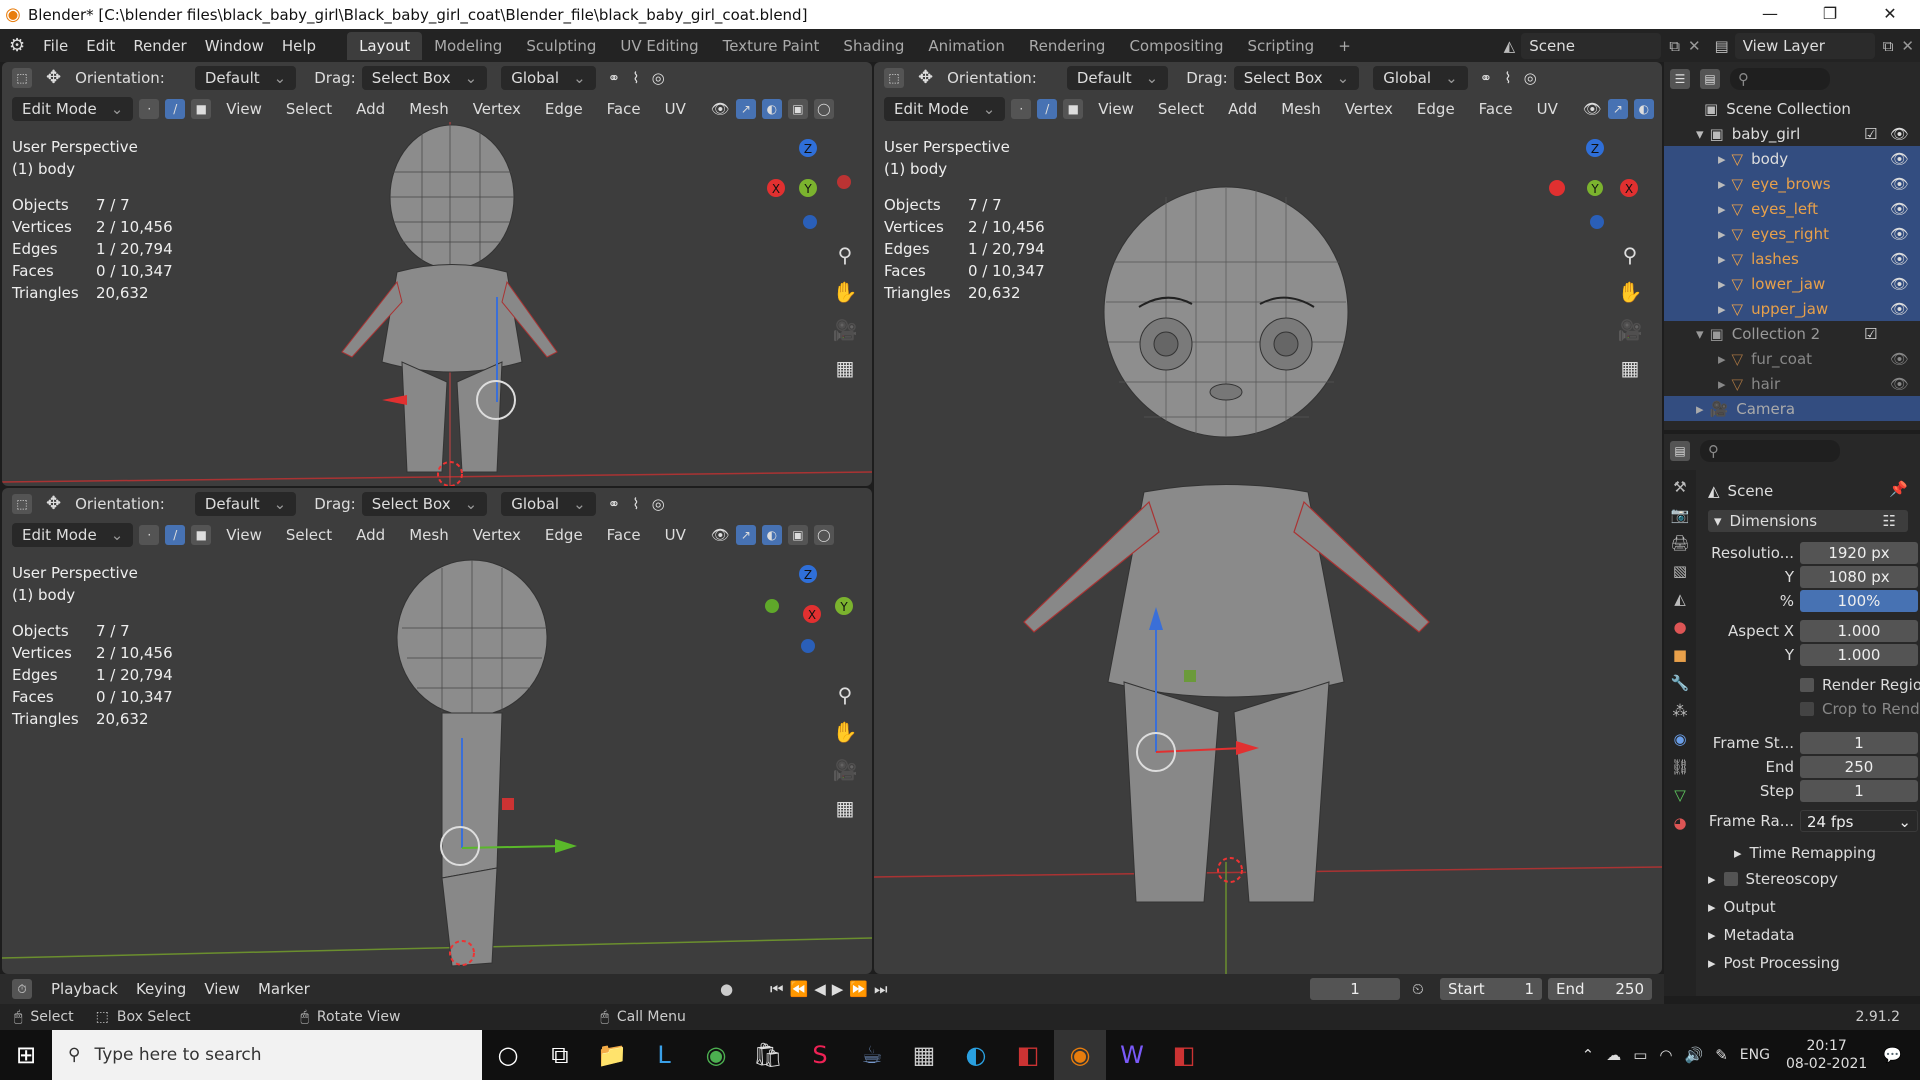 This screenshot has width=1920, height=1080. Describe the element at coordinates (1080, 1055) in the screenshot. I see `blender-taskbar-icon: ◉` at that location.